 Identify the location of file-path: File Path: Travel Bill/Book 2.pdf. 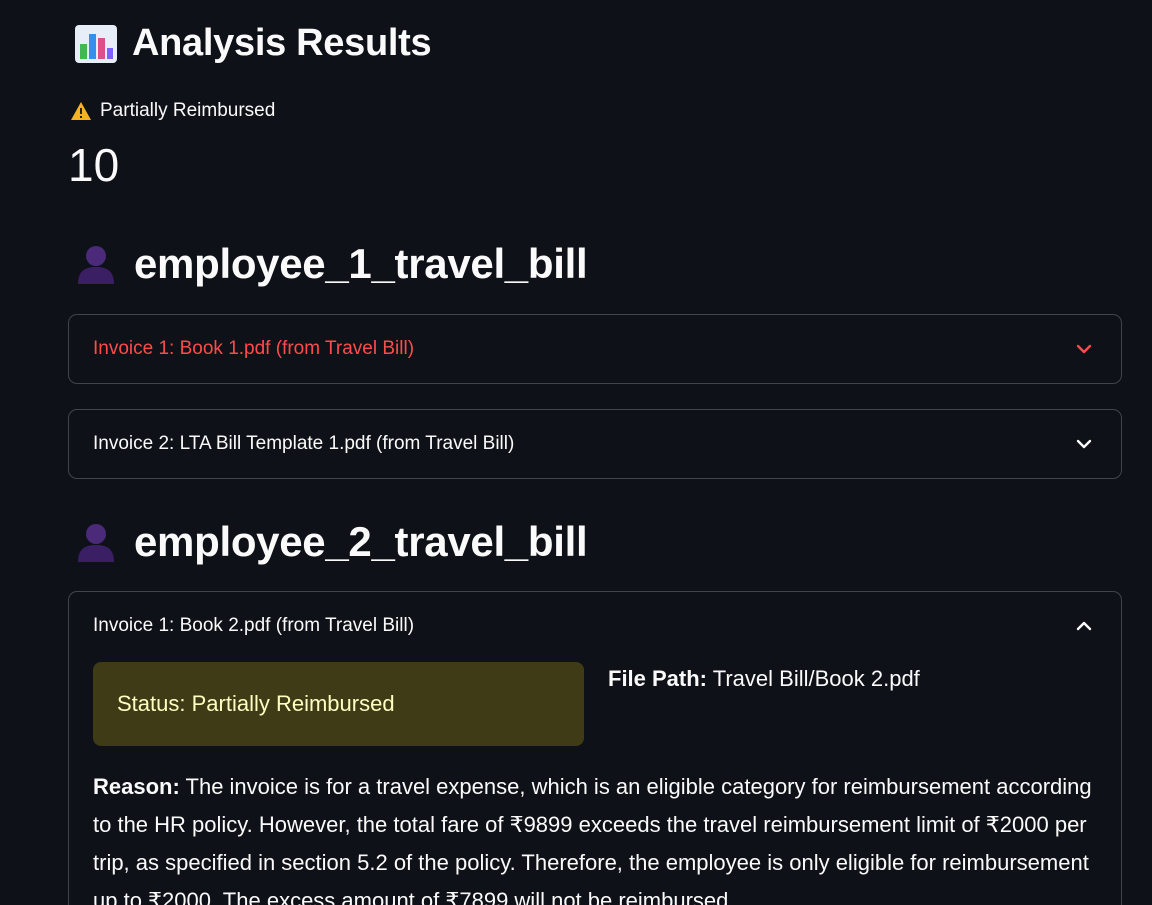
(764, 679).